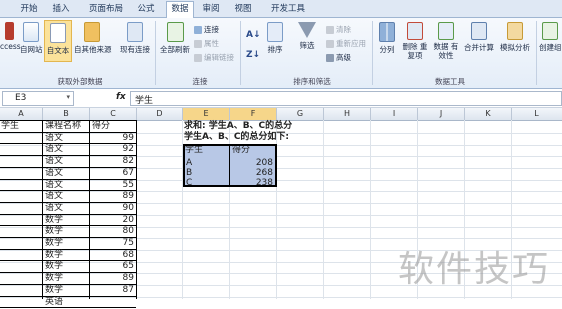 The image size is (562, 309). I want to click on chevron-down-icon: ▾, so click(68, 97).